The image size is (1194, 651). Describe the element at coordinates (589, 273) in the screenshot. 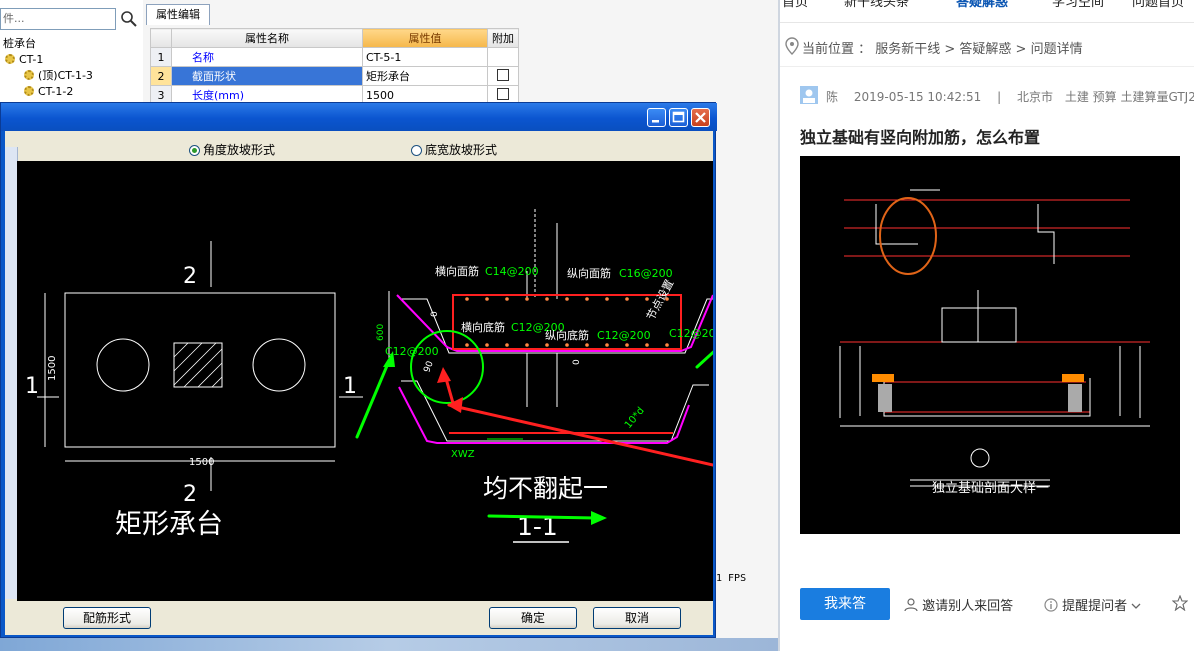

I see `top-long-label: 纵向面筋` at that location.